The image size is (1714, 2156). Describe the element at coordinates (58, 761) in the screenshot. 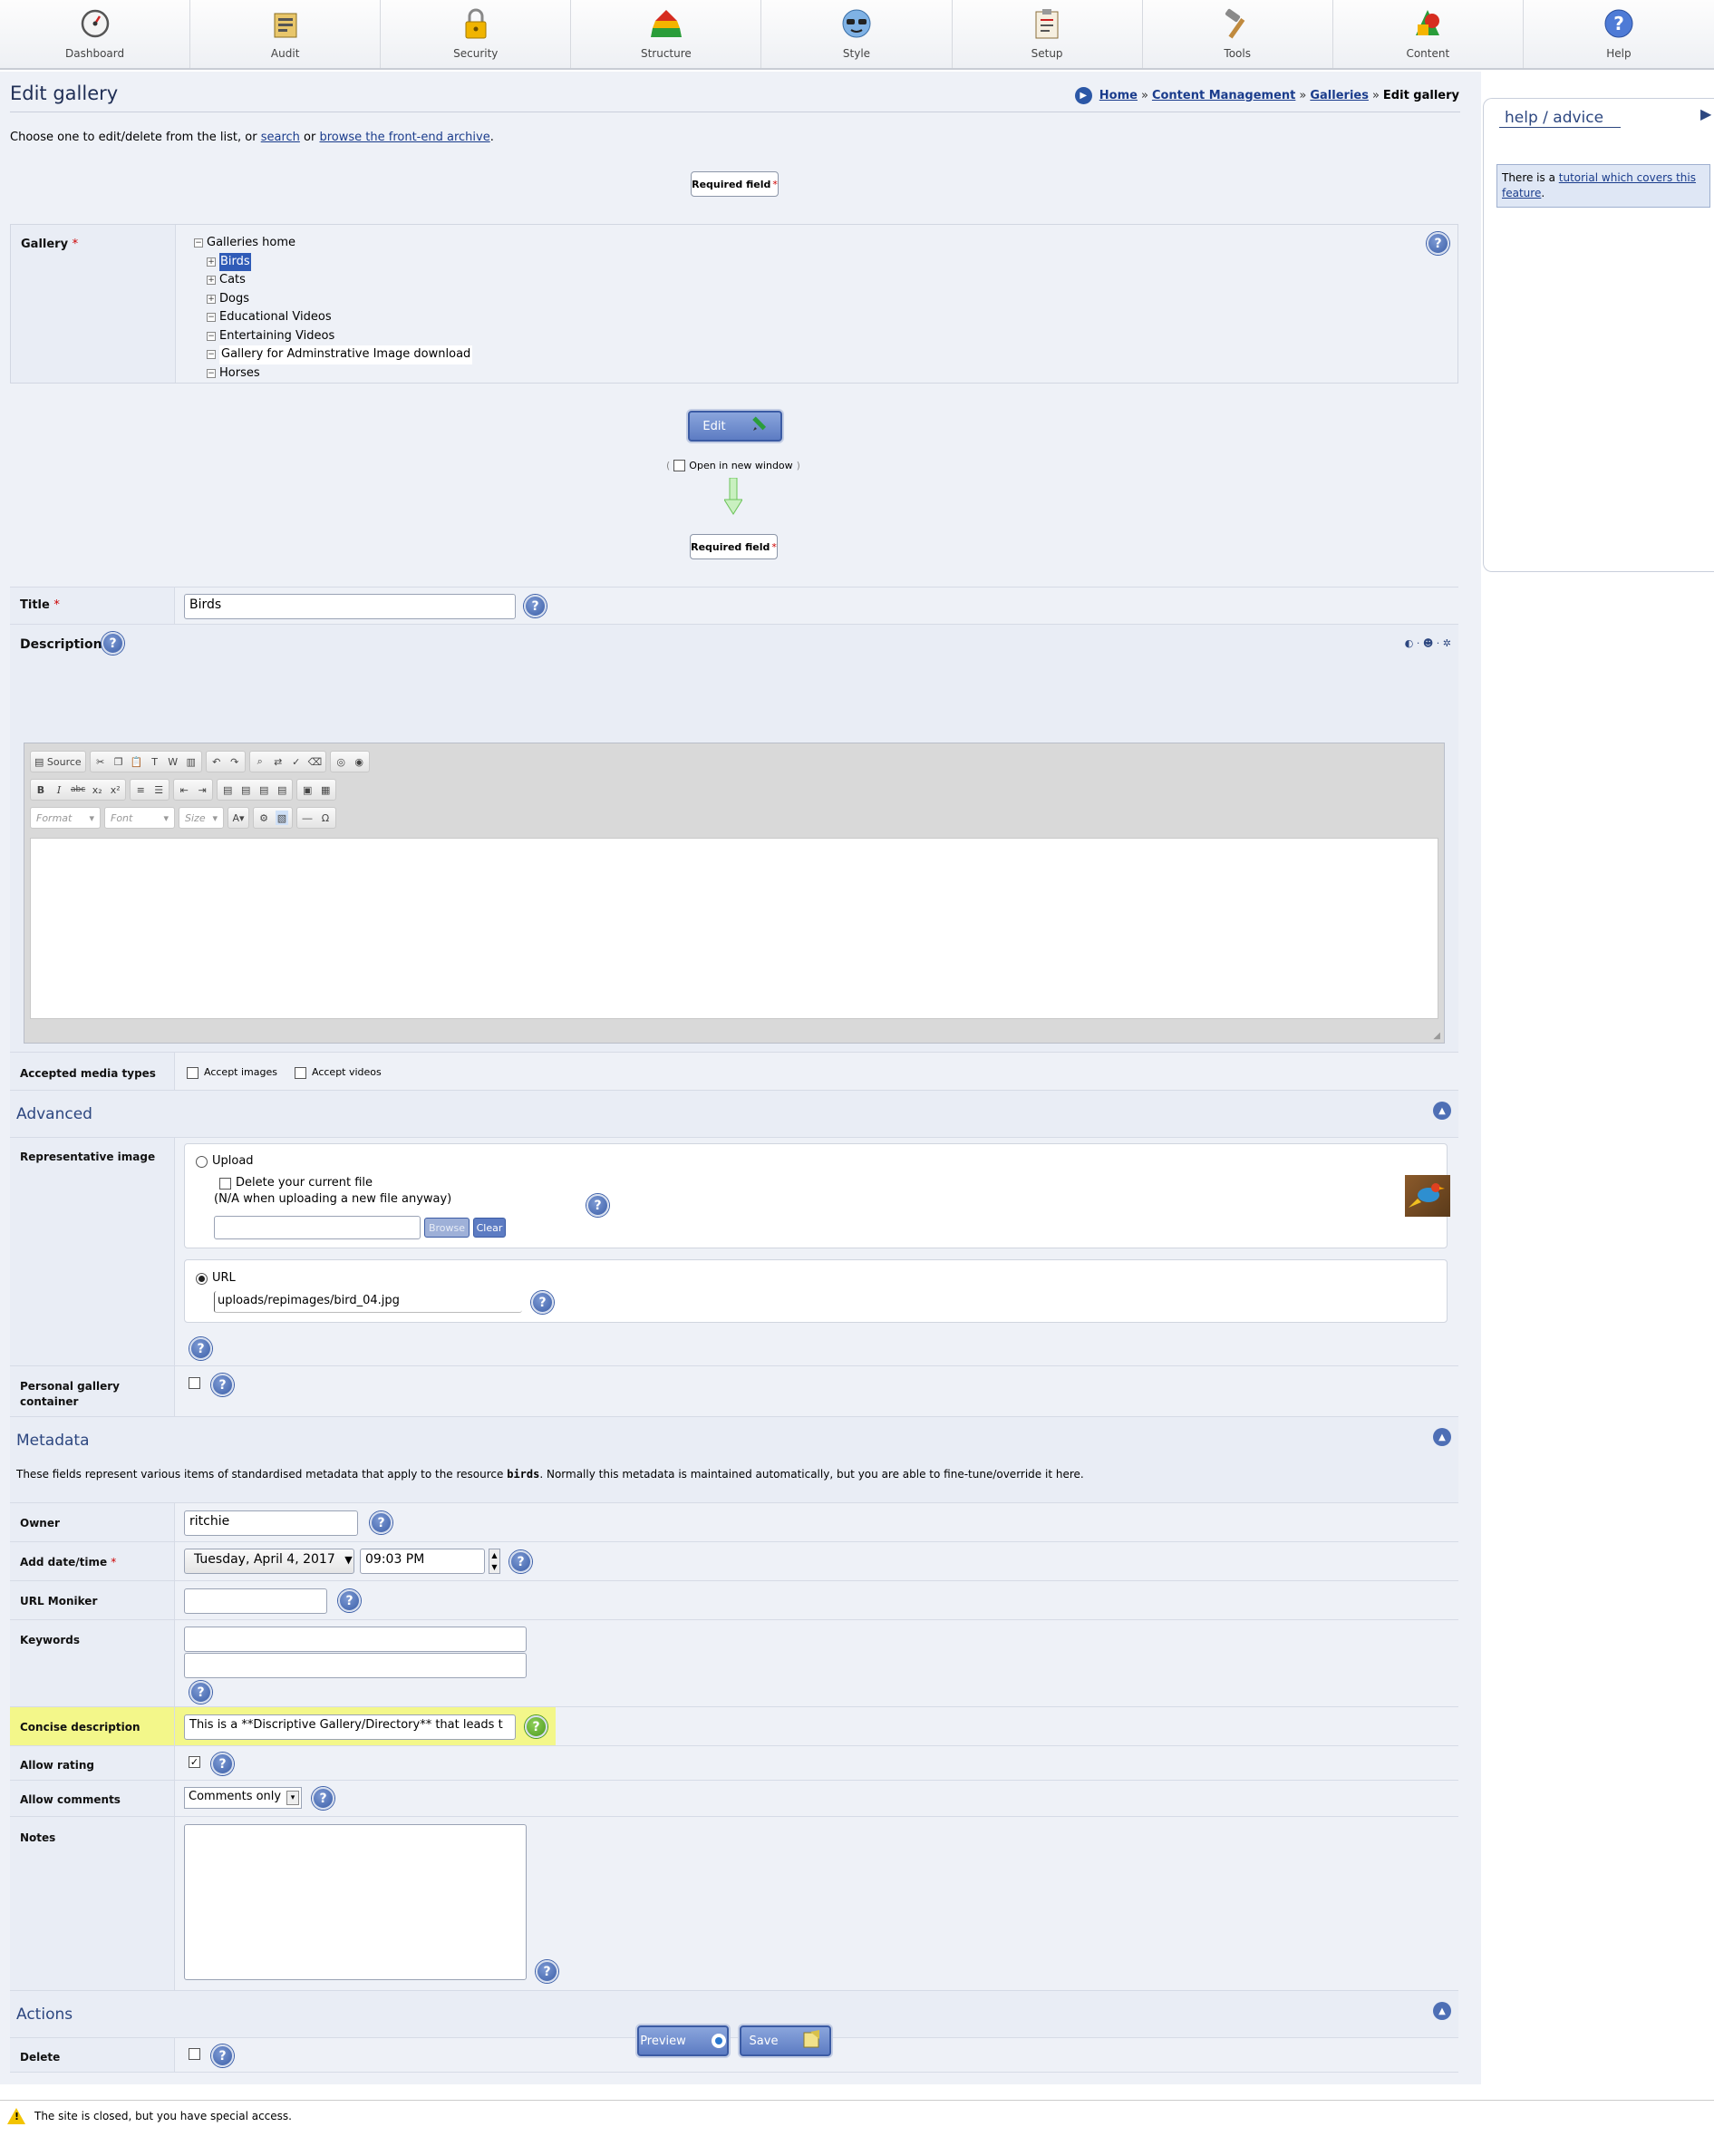

I see `source-button: ▤ Source` at that location.